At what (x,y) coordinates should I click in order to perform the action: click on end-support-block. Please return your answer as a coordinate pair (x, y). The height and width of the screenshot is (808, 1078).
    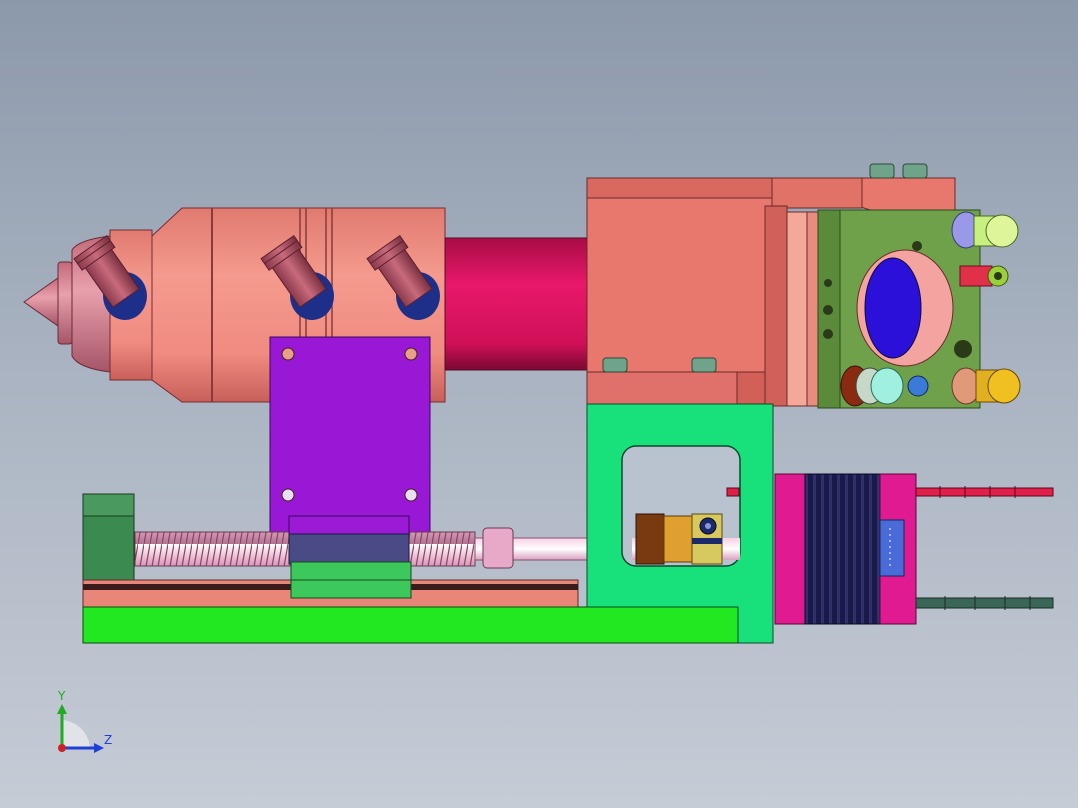
    Looking at the image, I should click on (108, 538).